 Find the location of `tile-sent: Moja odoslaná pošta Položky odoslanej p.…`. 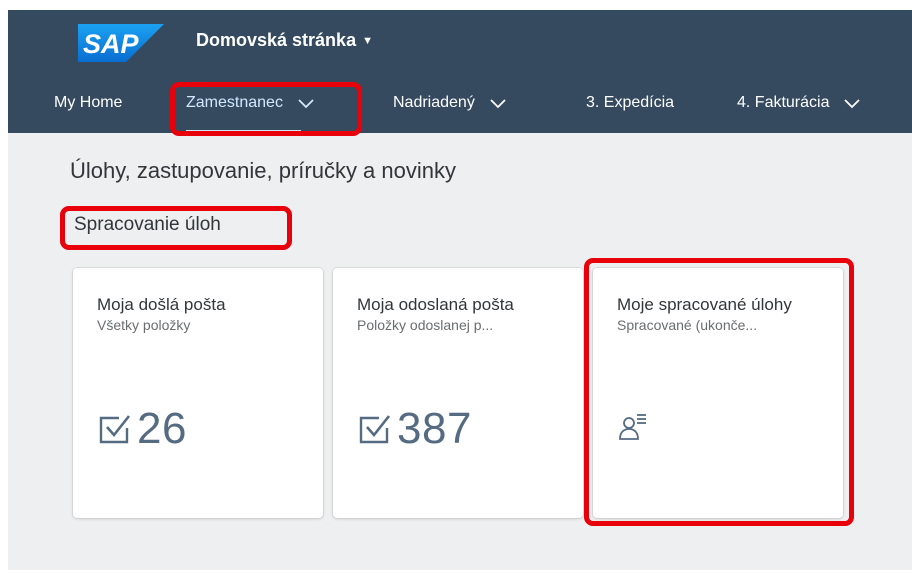

tile-sent: Moja odoslaná pošta Položky odoslanej p.… is located at coordinates (458, 393).